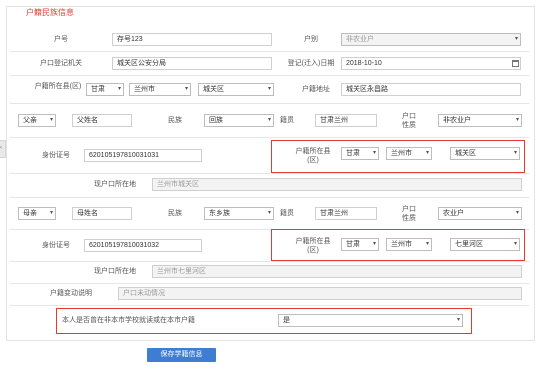 Image resolution: width=540 pixels, height=373 pixels. What do you see at coordinates (37, 120) in the screenshot?
I see `father-relation-select: 父亲 ▾` at bounding box center [37, 120].